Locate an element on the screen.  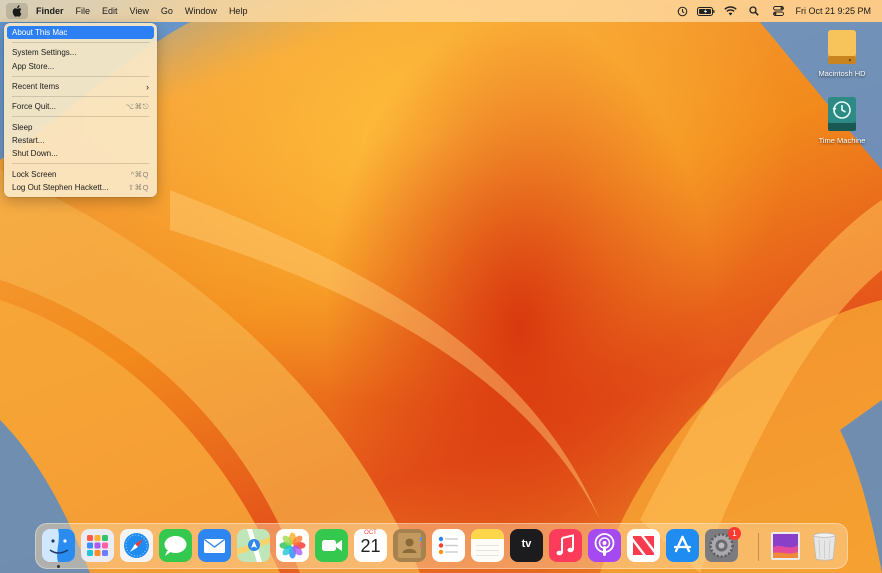
menu-item-lock-screen: Lock Screen ^⌘Q is located at coordinates (80, 173).